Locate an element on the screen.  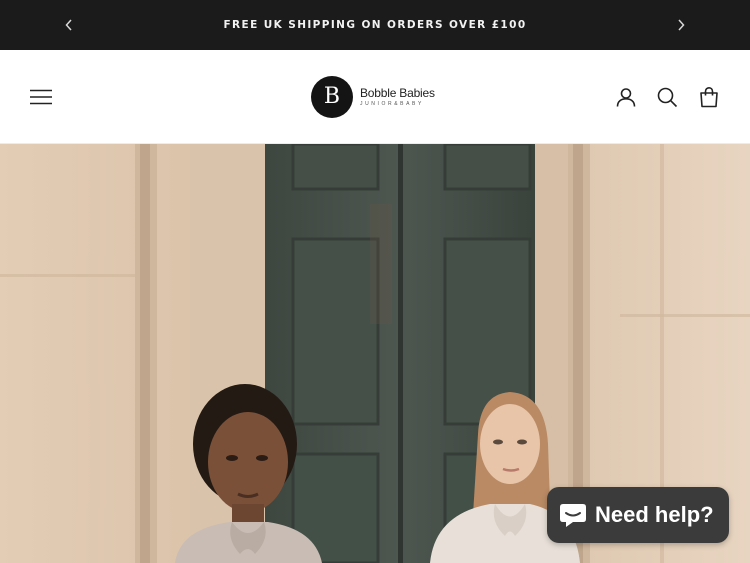
chevron-left-icon is located at coordinates (68, 25).